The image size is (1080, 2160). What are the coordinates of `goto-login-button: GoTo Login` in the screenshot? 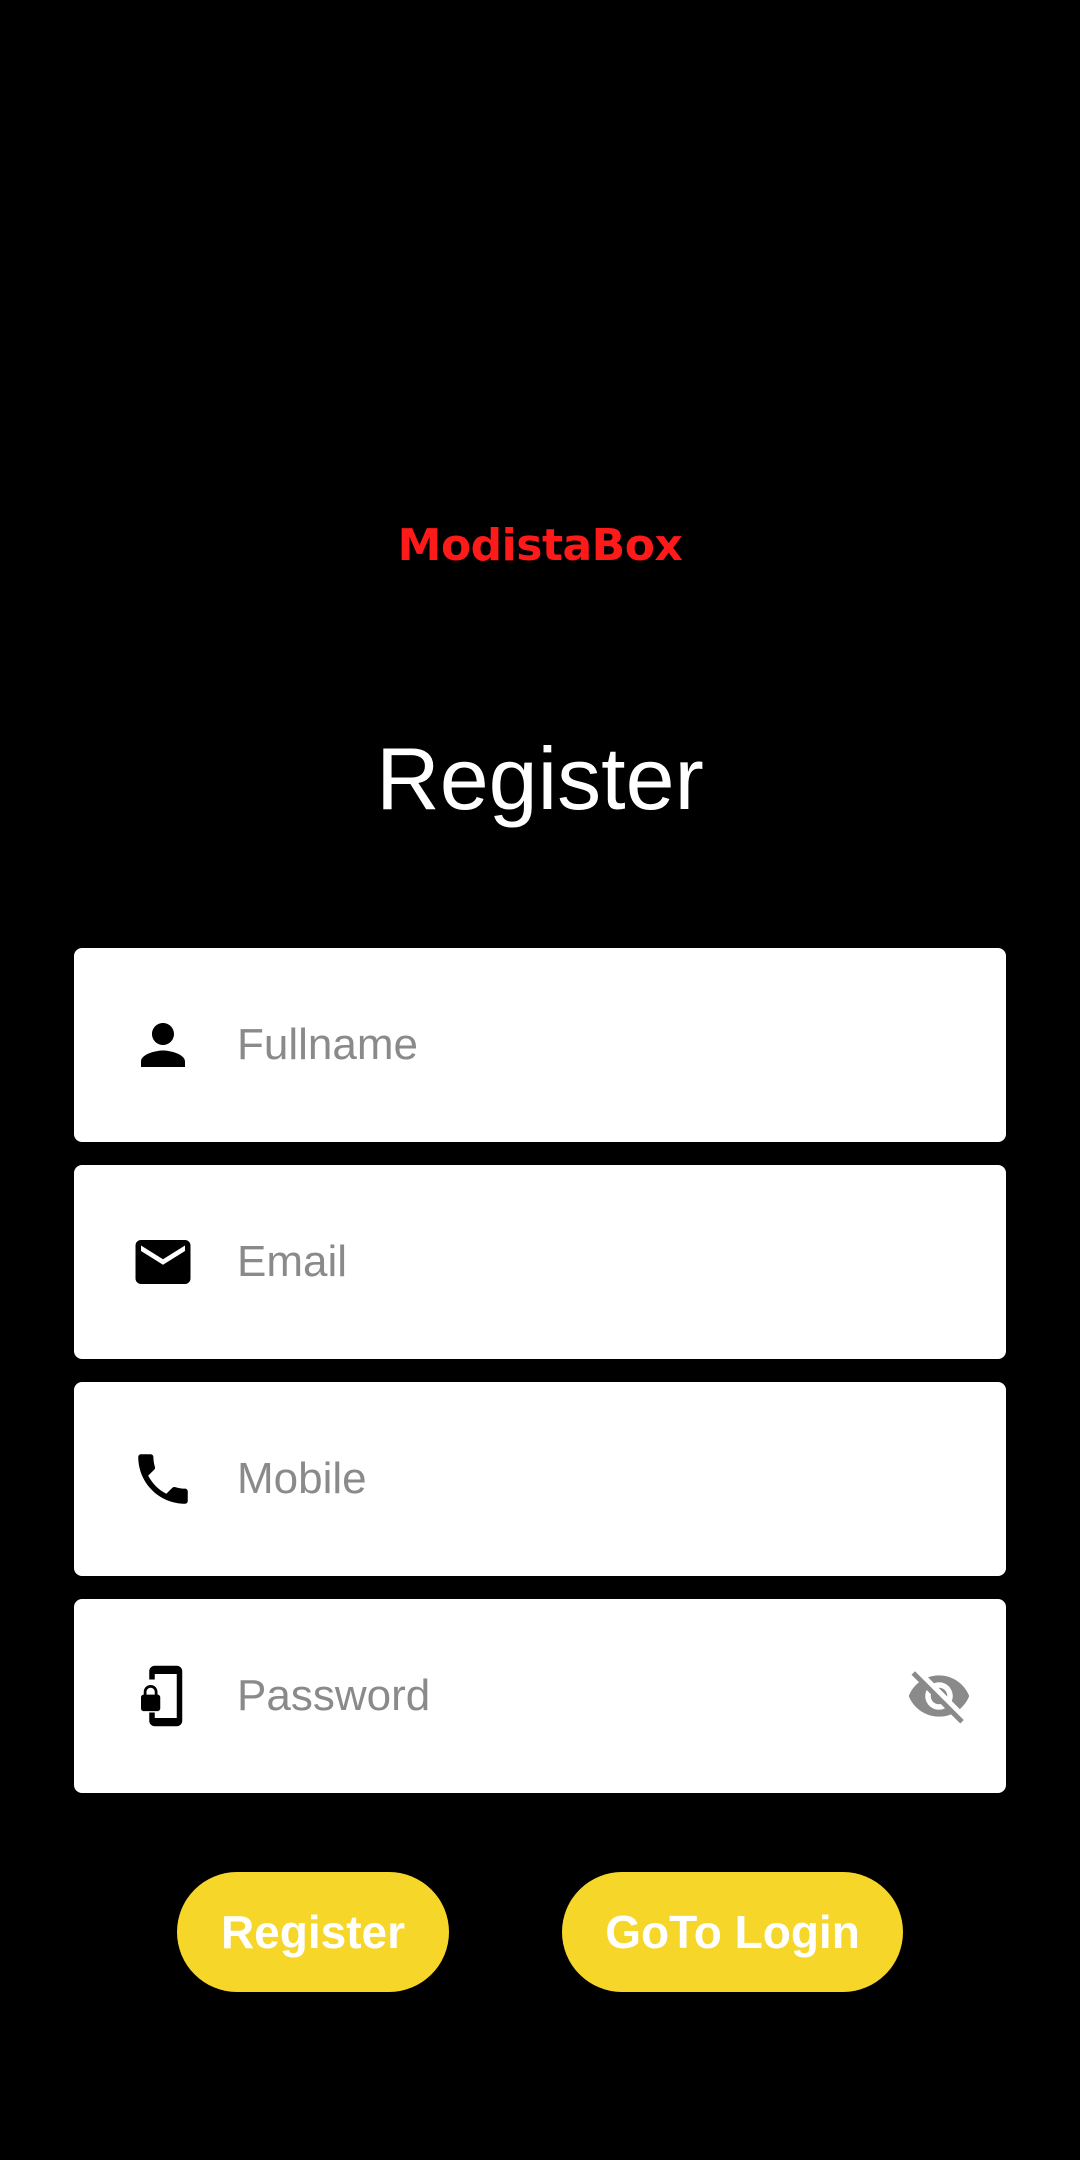 It's located at (732, 1932).